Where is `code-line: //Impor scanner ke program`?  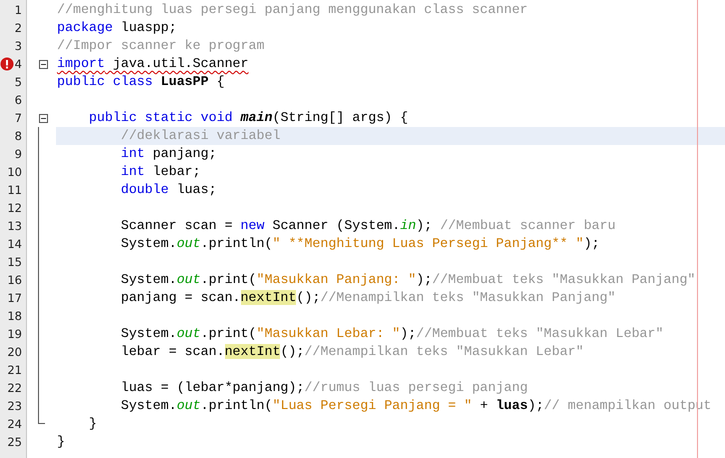
code-line: //Impor scanner ke program is located at coordinates (161, 46).